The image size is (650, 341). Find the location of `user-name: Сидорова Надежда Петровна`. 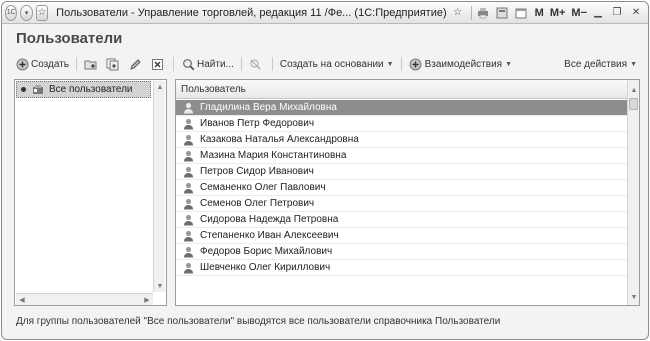

user-name: Сидорова Надежда Петровна is located at coordinates (269, 219).